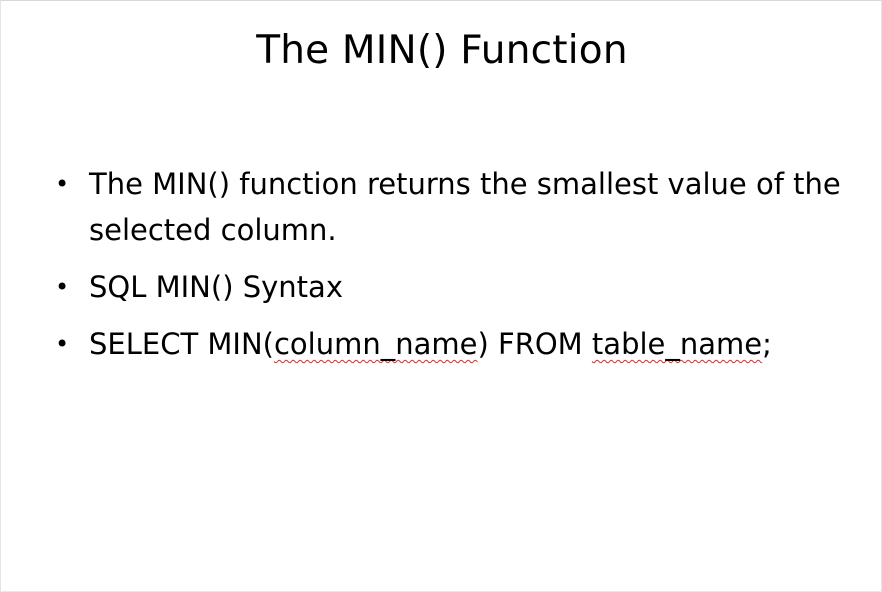 This screenshot has height=592, width=882. I want to click on sql-keyword-text: ) FROM, so click(534, 344).